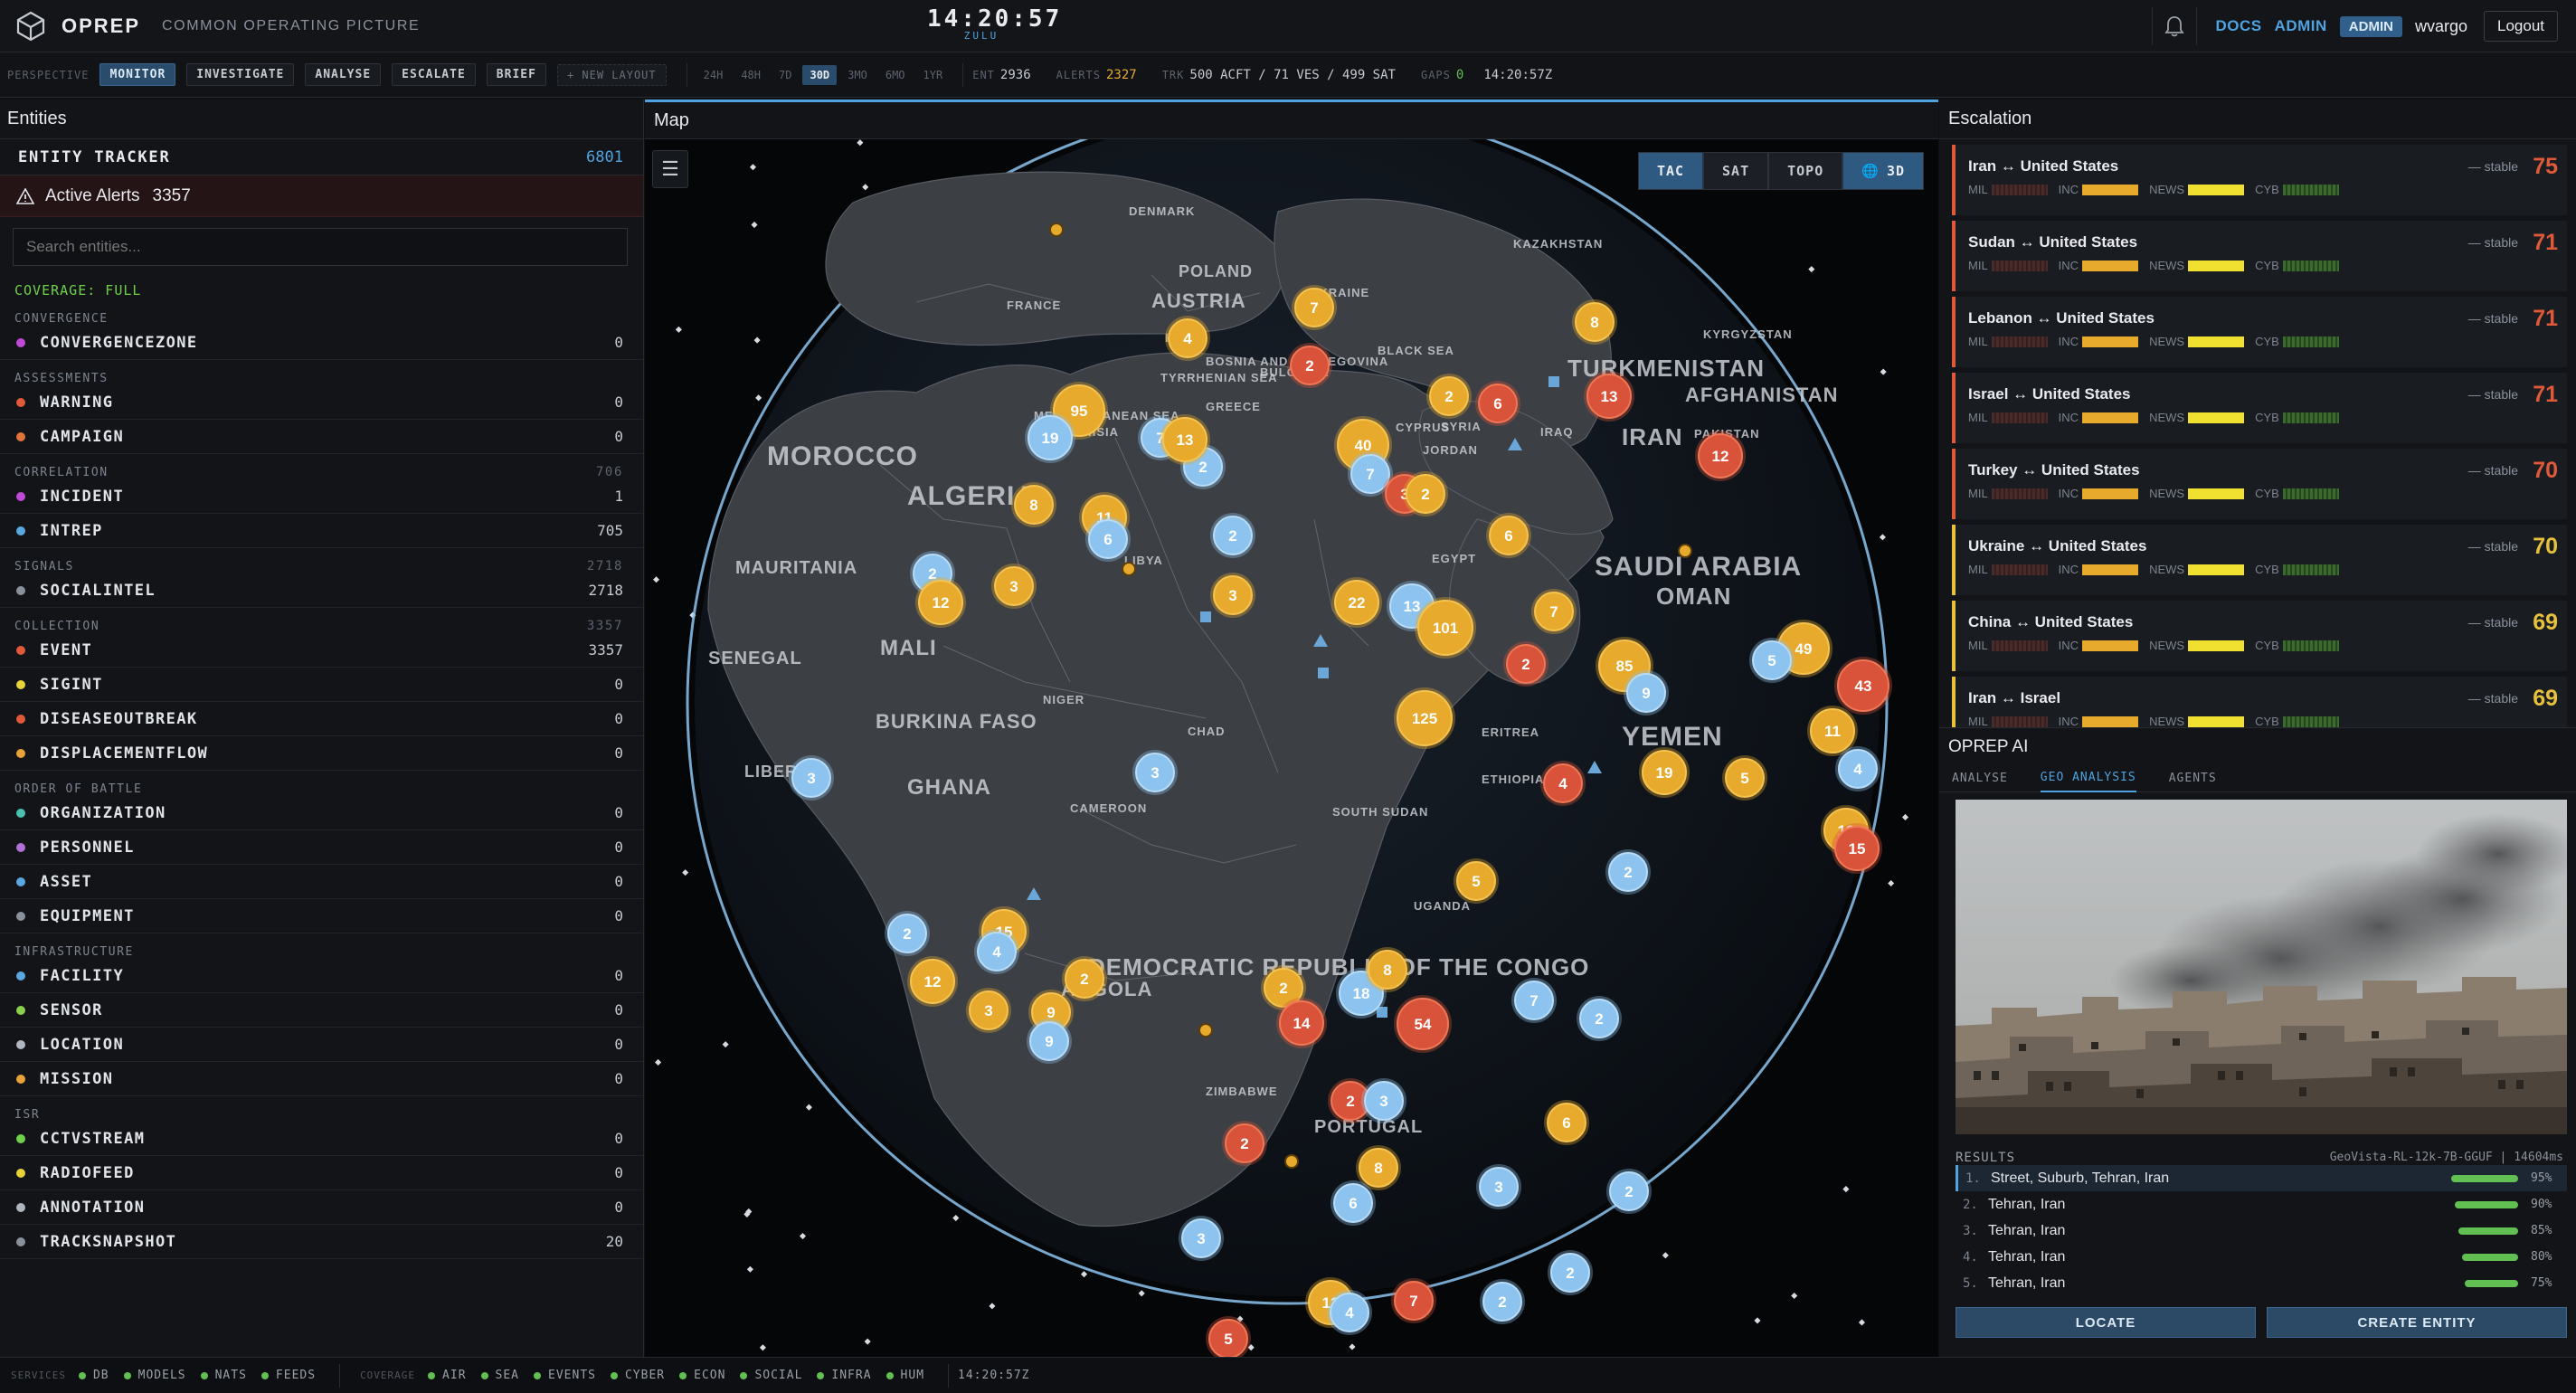 The image size is (2576, 1393). I want to click on entity-type-row: DISPLACEMENTFLOW 0, so click(321, 753).